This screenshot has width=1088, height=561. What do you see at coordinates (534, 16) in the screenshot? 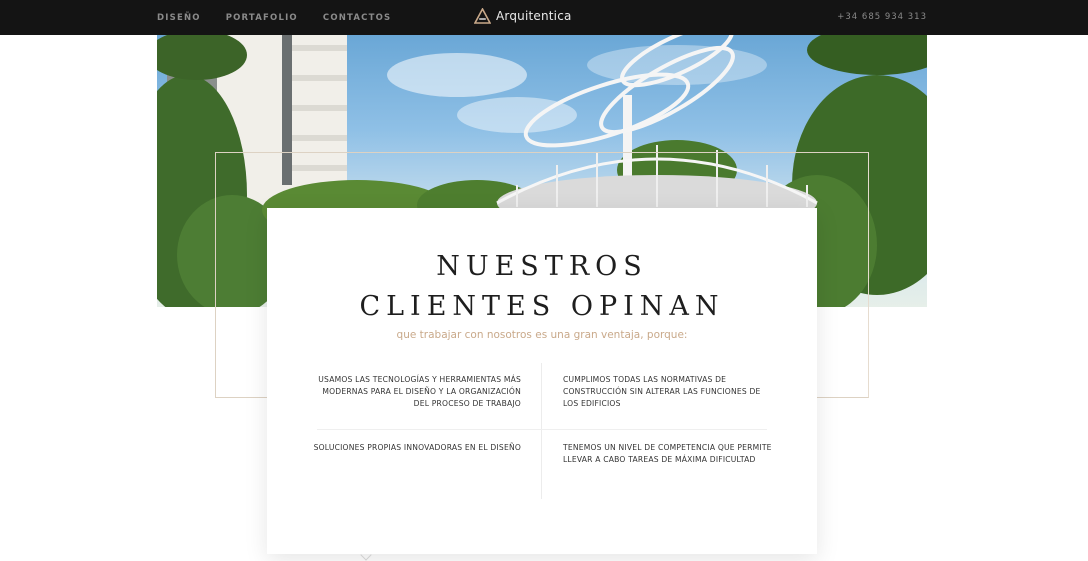
I see `logo-text: Arquitentica` at bounding box center [534, 16].